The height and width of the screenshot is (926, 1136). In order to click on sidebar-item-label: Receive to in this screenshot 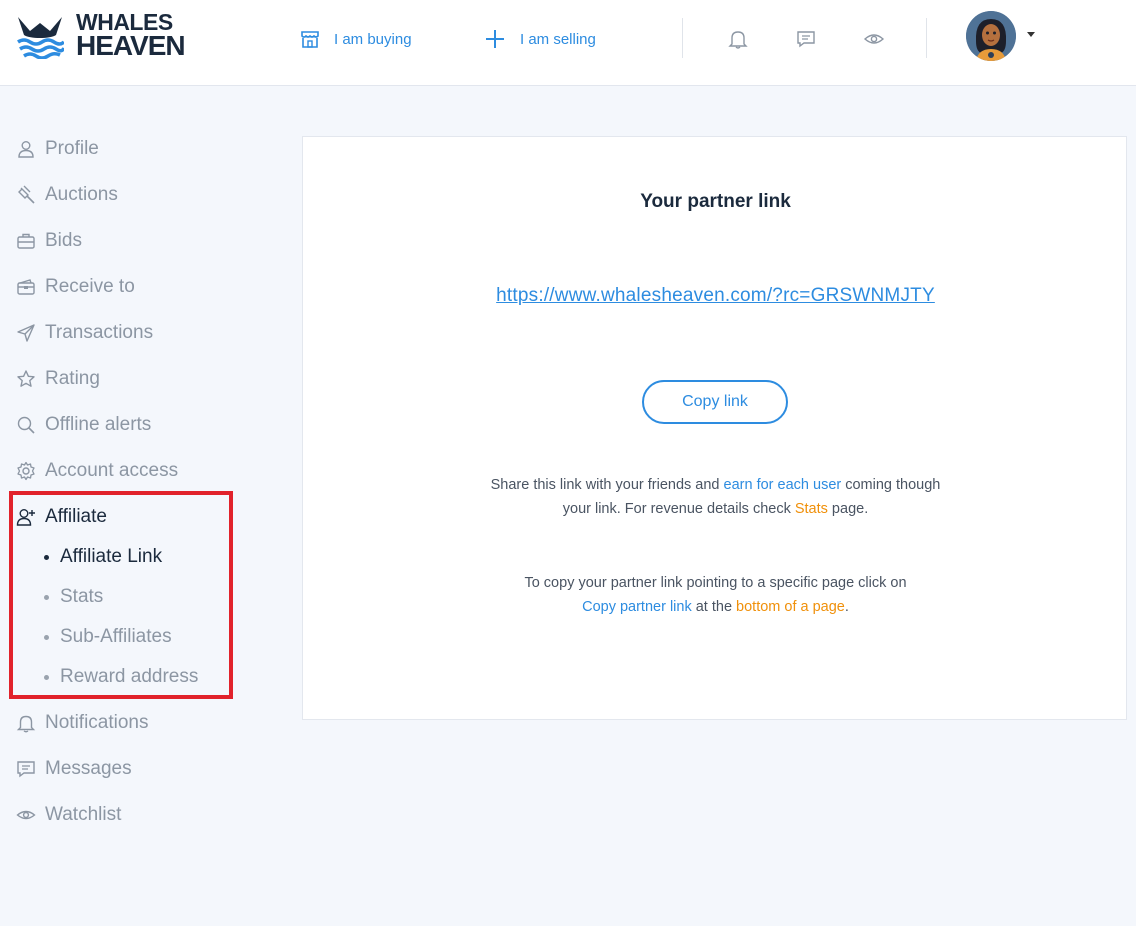, I will do `click(90, 286)`.